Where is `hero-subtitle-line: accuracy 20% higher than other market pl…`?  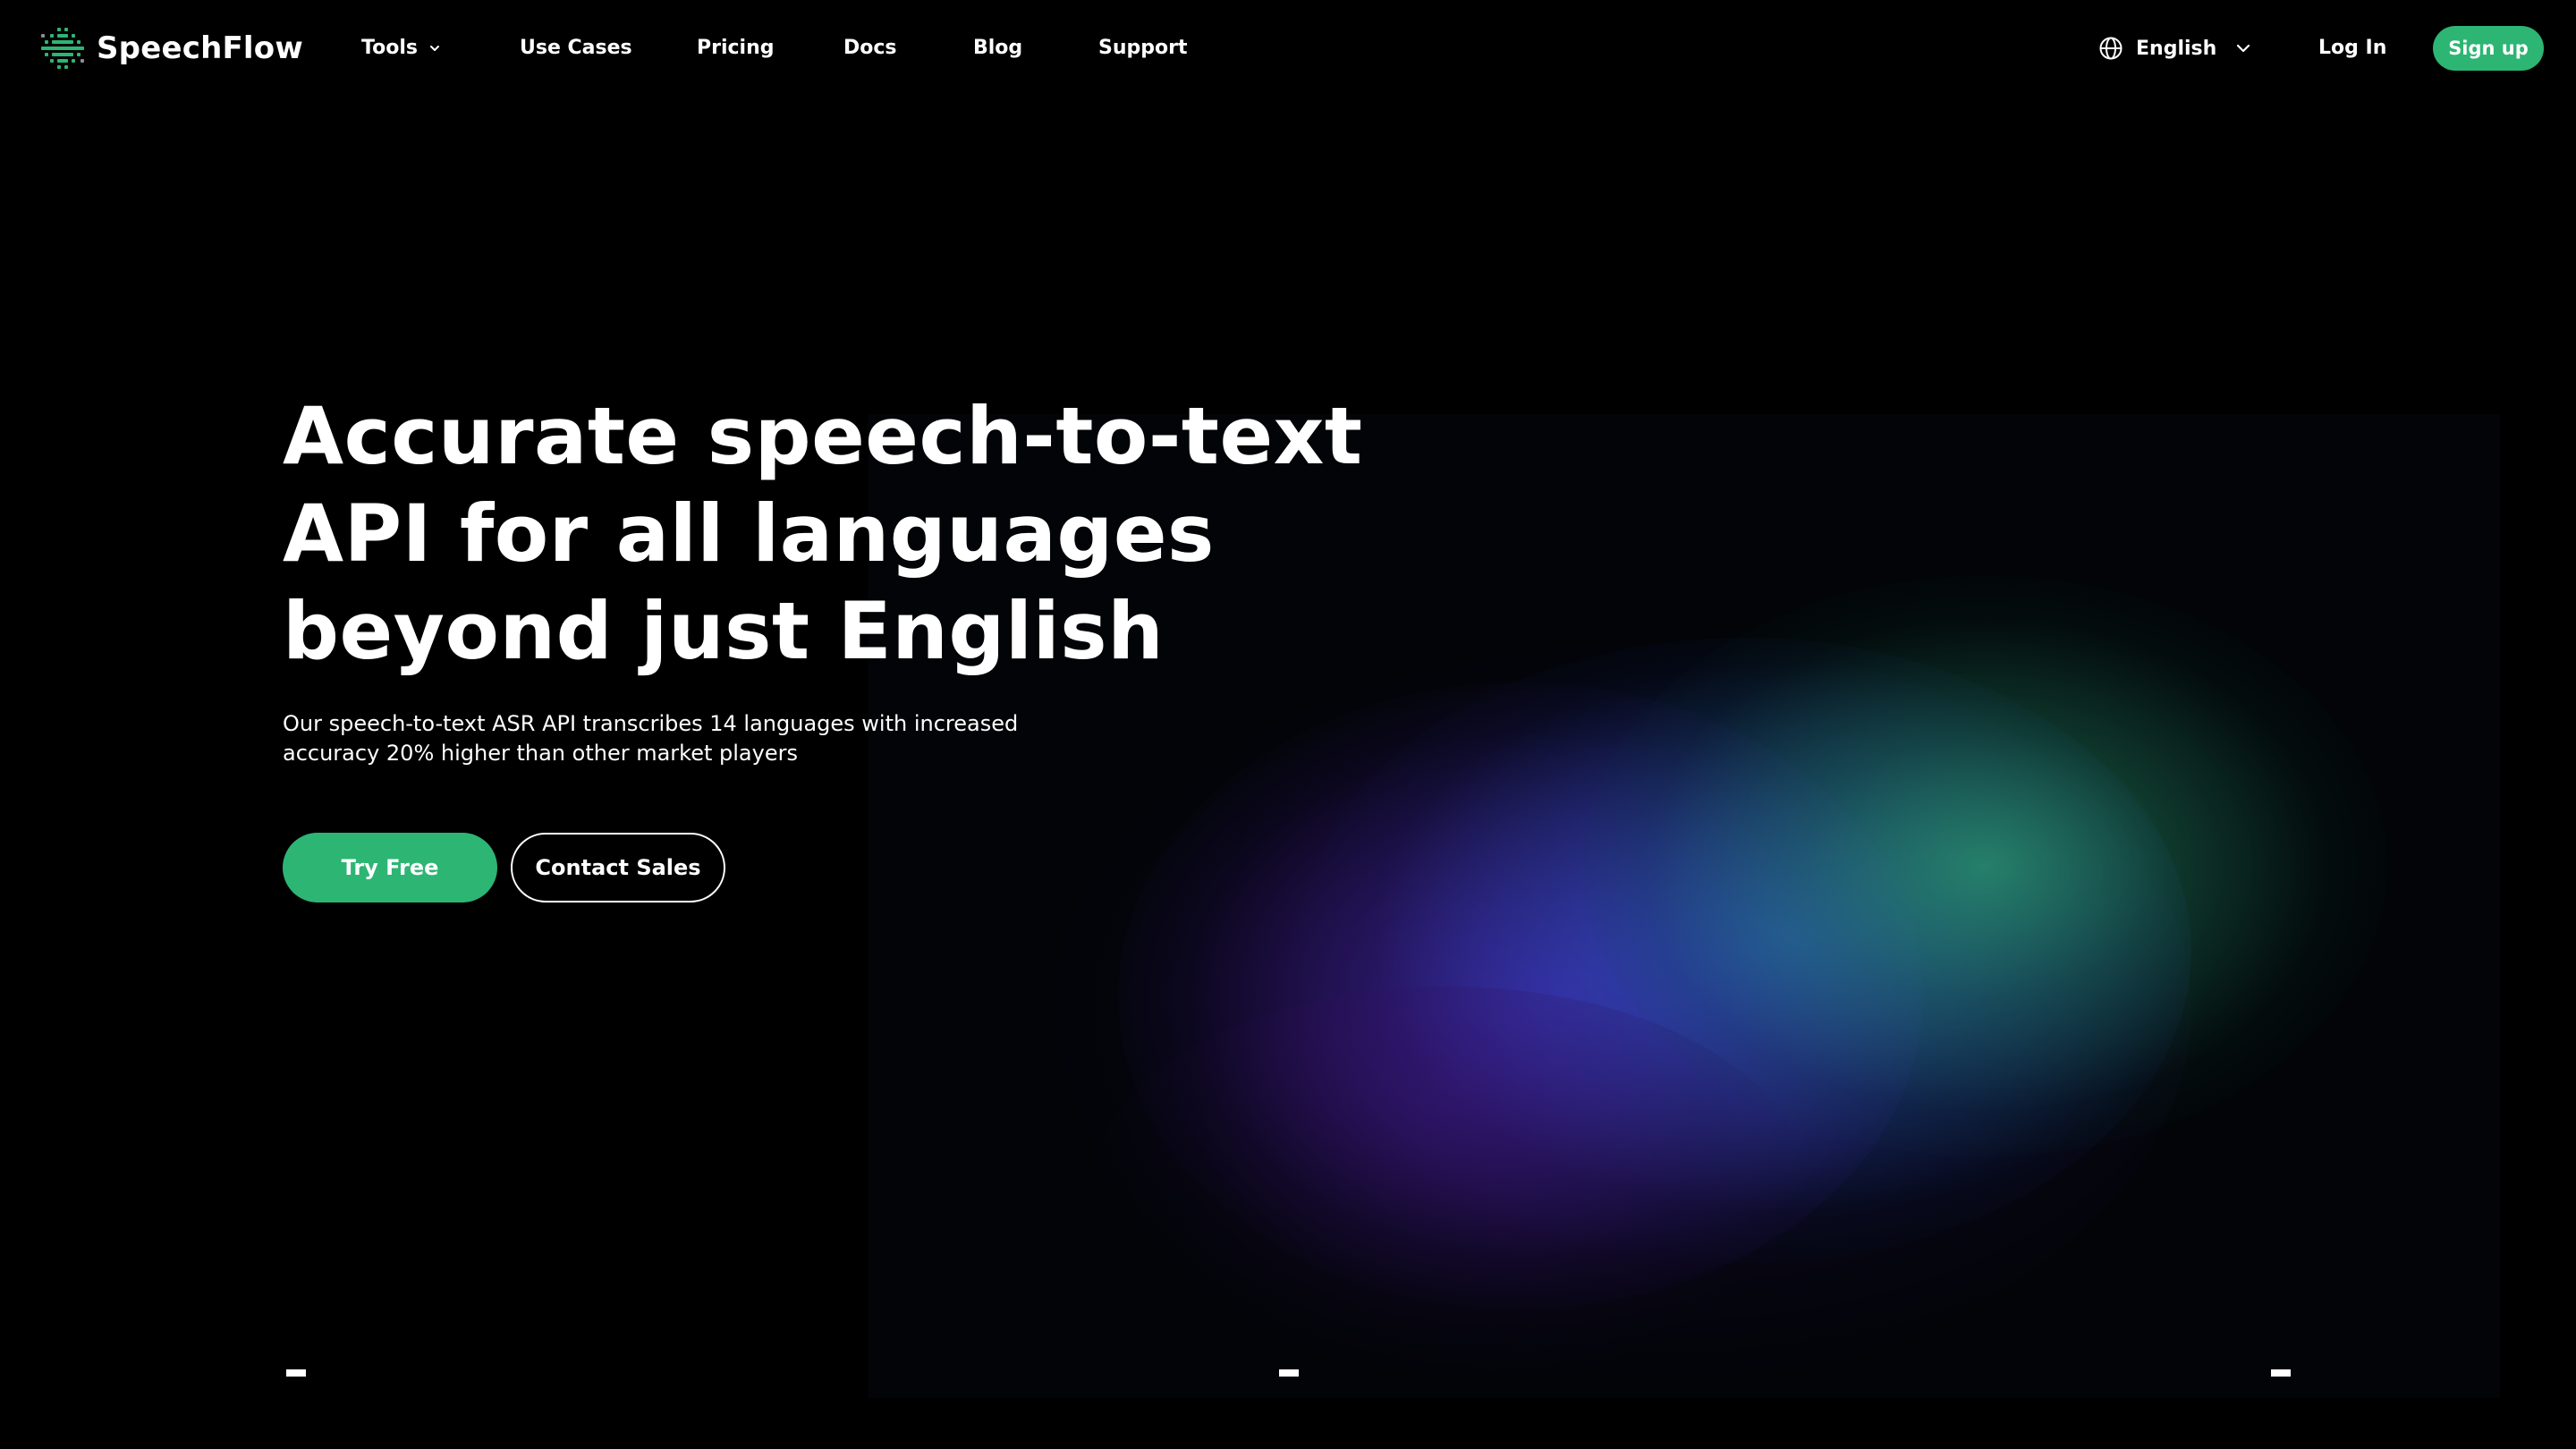
hero-subtitle-line: accuracy 20% higher than other market pl… is located at coordinates (540, 753).